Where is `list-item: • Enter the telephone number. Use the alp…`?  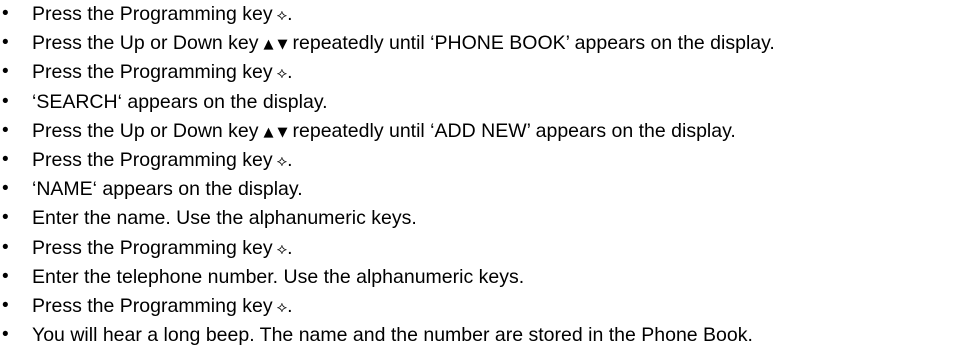
list-item: • Enter the telephone number. Use the alp… is located at coordinates (487, 279).